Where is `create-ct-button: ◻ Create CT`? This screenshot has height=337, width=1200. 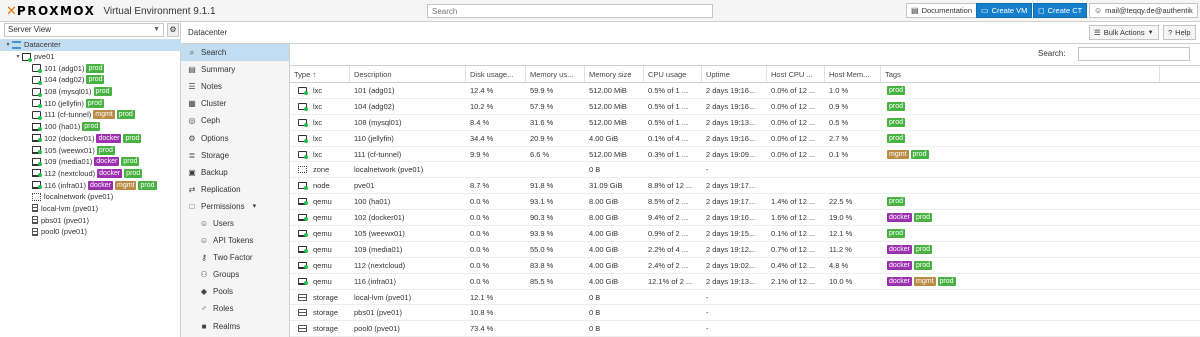 create-ct-button: ◻ Create CT is located at coordinates (1060, 10).